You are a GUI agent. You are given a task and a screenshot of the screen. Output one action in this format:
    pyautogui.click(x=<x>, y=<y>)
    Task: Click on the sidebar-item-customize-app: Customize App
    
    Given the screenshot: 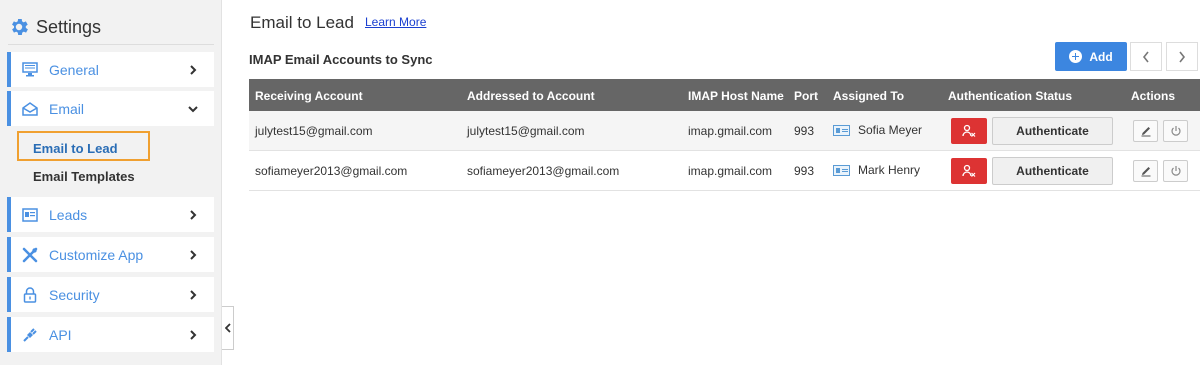 What is the action you would take?
    pyautogui.click(x=110, y=254)
    